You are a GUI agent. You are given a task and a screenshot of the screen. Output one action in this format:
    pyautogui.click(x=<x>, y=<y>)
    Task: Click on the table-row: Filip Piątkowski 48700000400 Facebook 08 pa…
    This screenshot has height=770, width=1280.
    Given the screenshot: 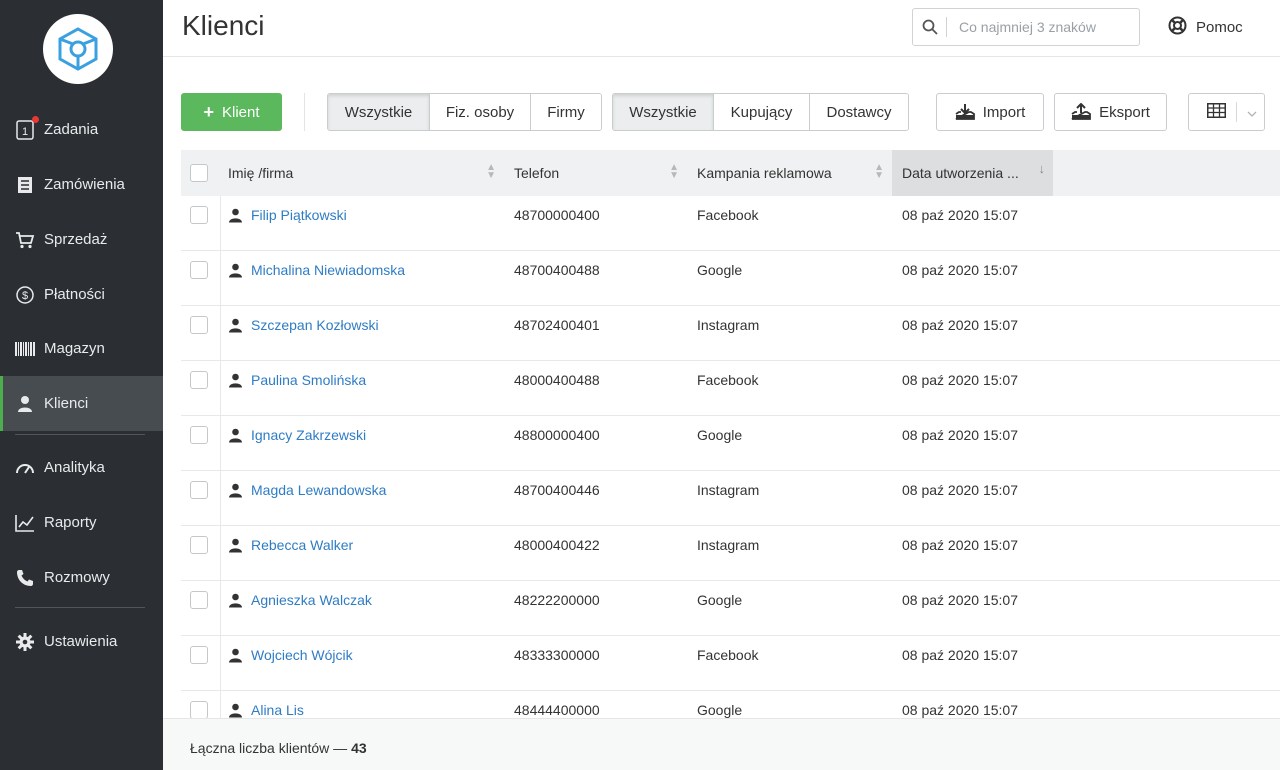 What is the action you would take?
    pyautogui.click(x=730, y=223)
    